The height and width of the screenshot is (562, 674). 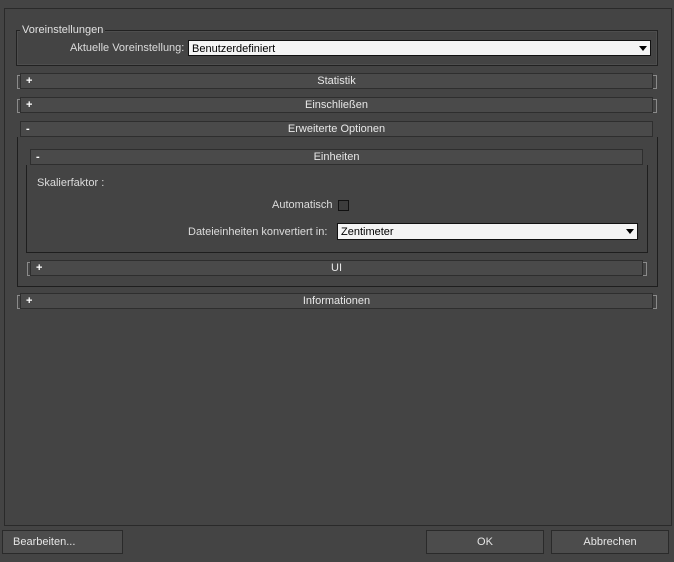 I want to click on convert-units-select: Zentimeter, so click(x=487, y=231).